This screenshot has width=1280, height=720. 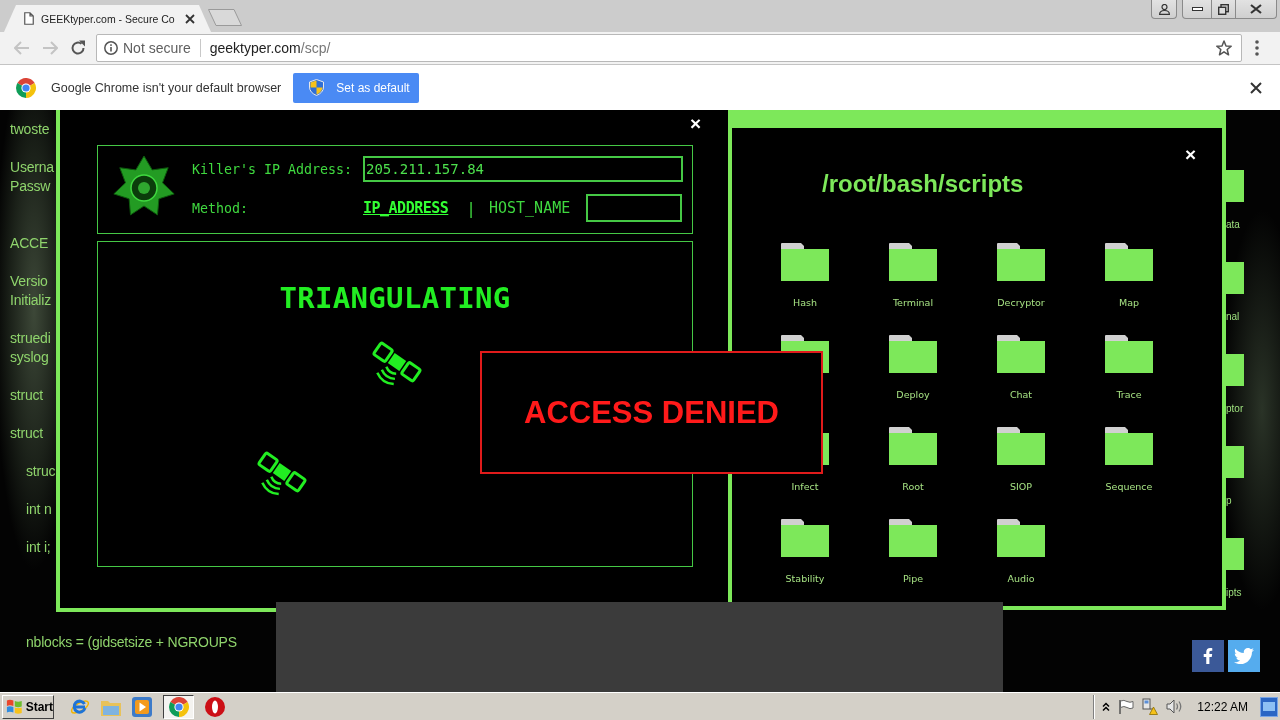 I want to click on folder-label: p, so click(x=1229, y=501).